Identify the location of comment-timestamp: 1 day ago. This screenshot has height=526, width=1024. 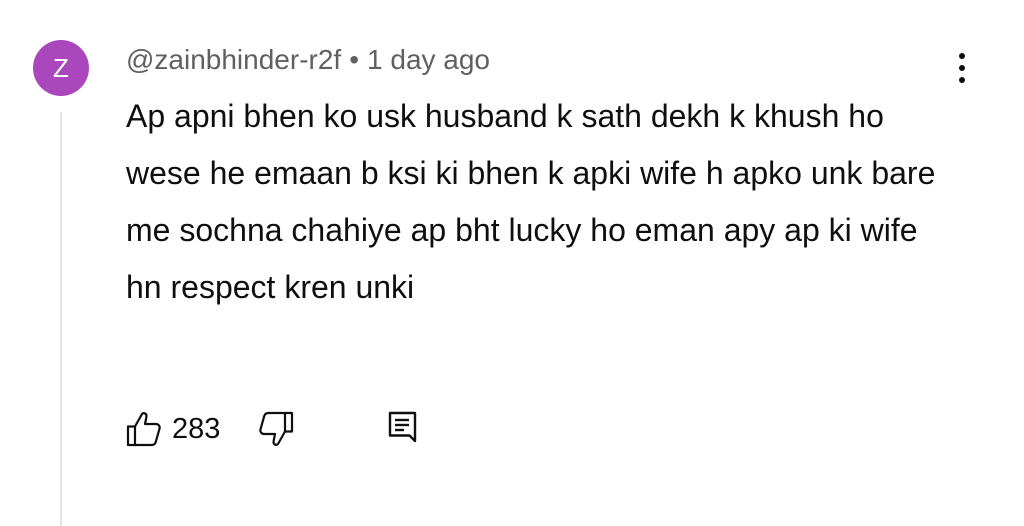
(428, 60).